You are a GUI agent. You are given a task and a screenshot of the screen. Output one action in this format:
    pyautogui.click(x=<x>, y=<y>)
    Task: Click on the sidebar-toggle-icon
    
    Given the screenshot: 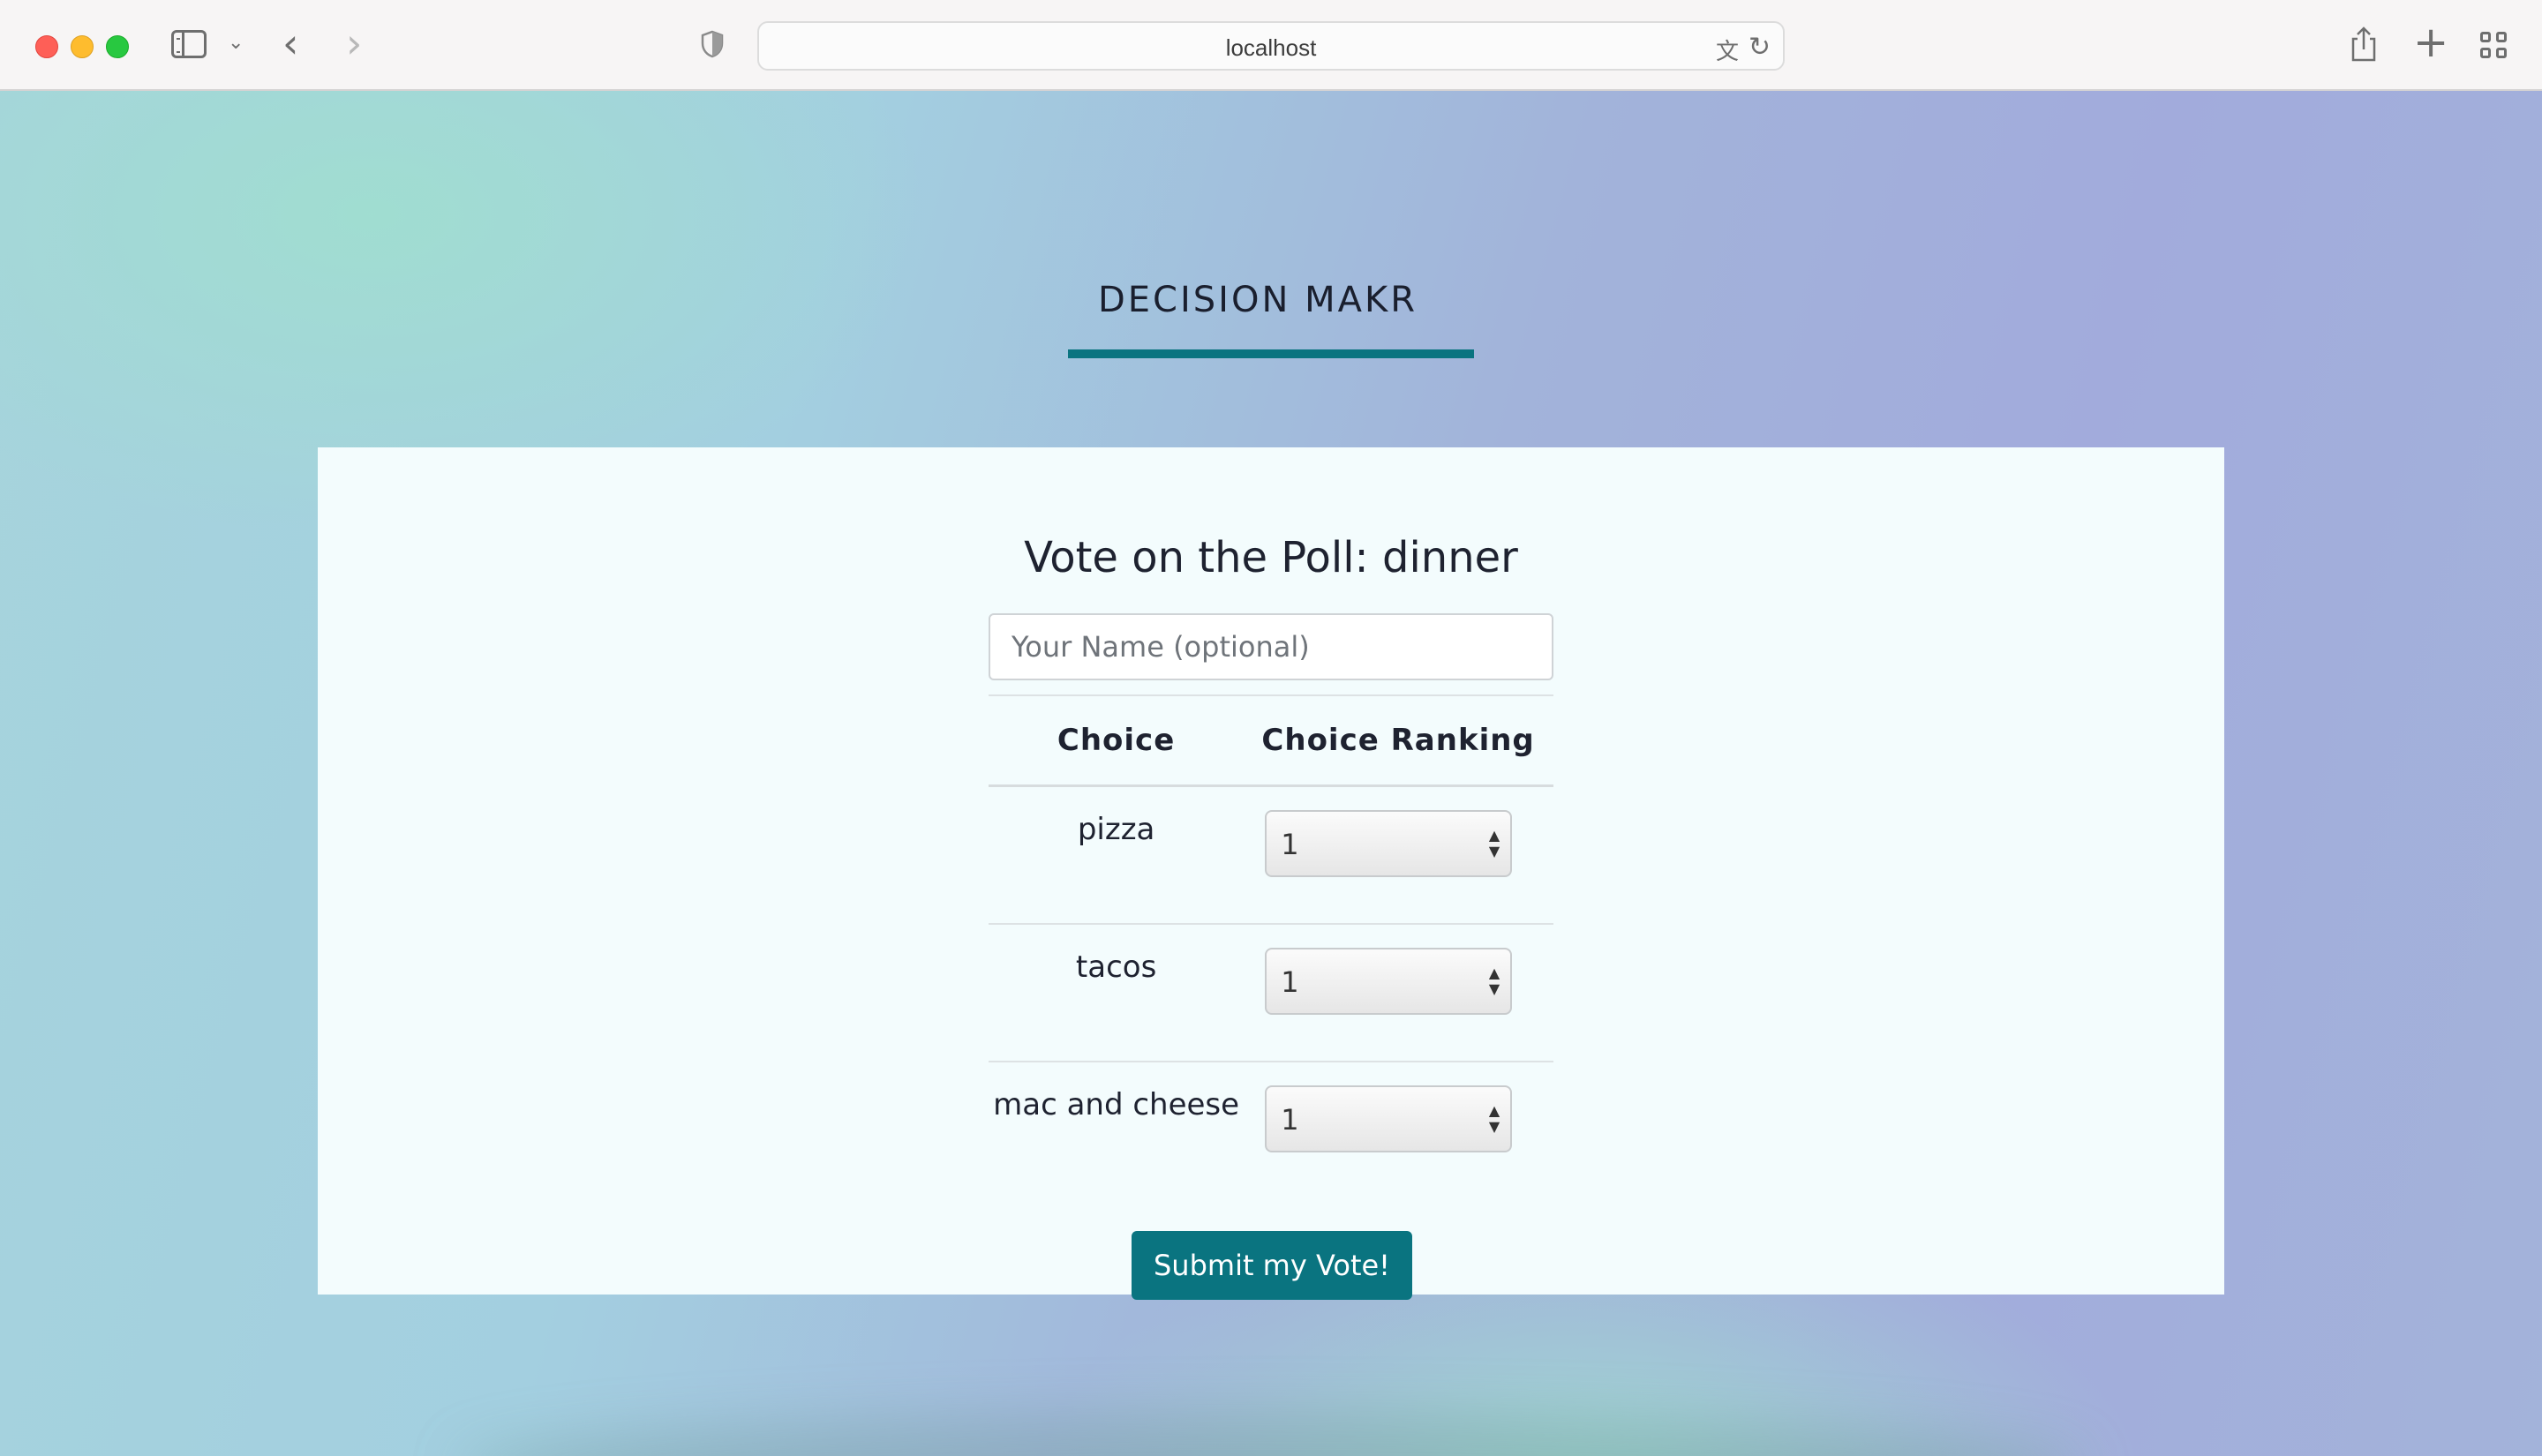 What is the action you would take?
    pyautogui.click(x=189, y=44)
    